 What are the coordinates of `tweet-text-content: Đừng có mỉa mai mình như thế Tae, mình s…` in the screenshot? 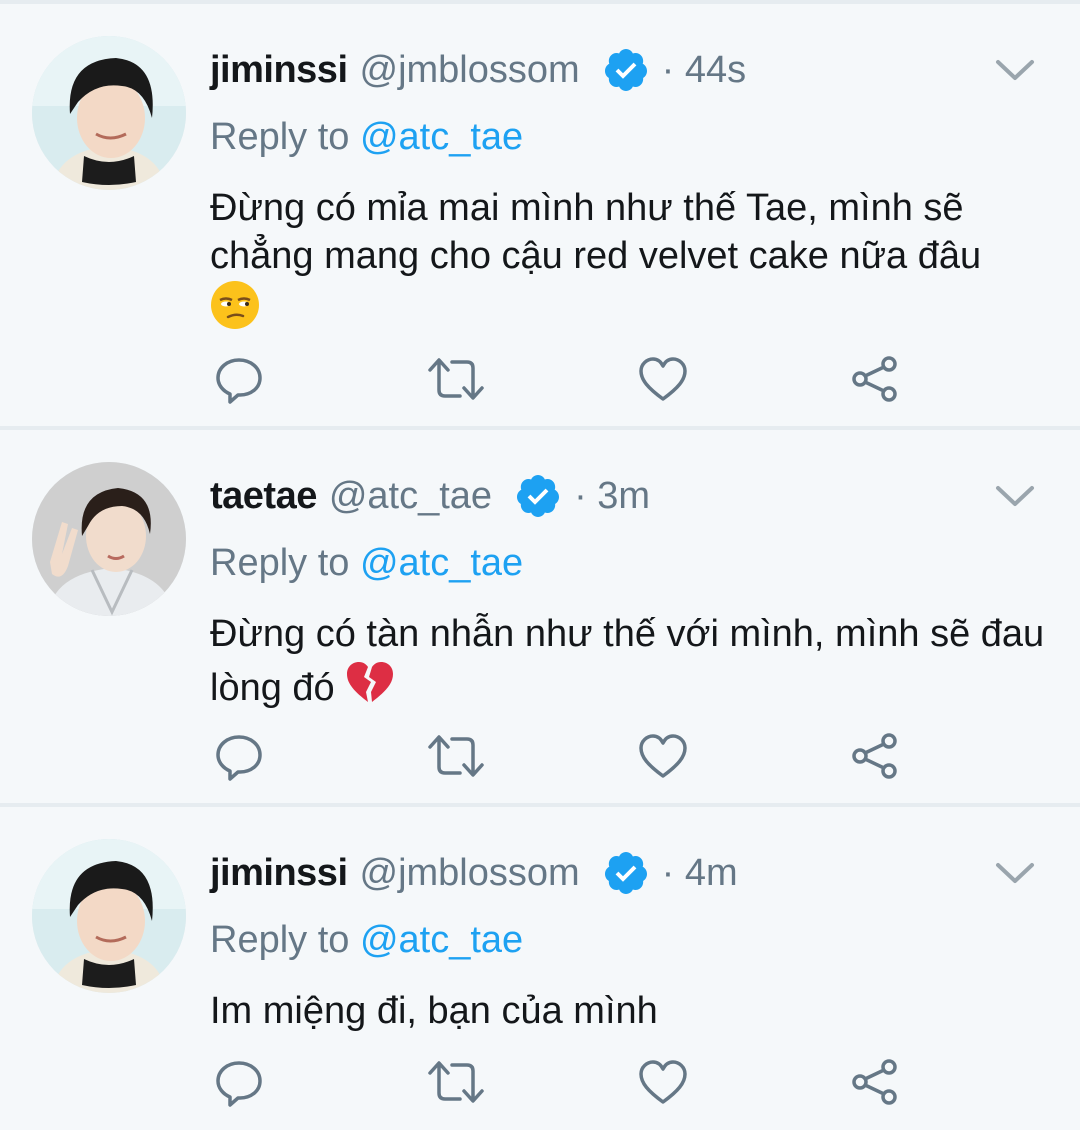 It's located at (596, 232).